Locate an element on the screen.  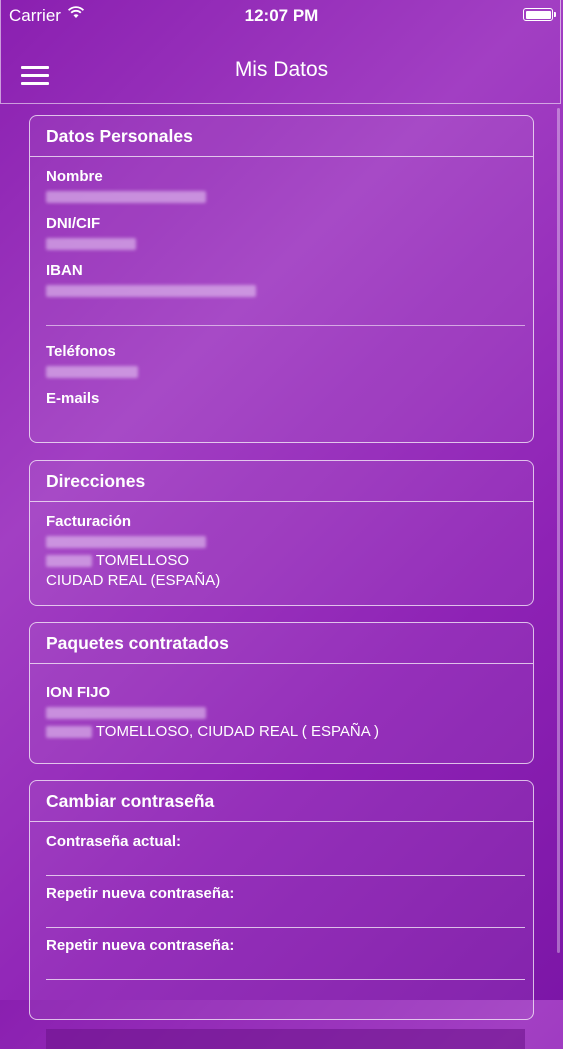
personal-data-header: Datos Personales is located at coordinates (281, 136).